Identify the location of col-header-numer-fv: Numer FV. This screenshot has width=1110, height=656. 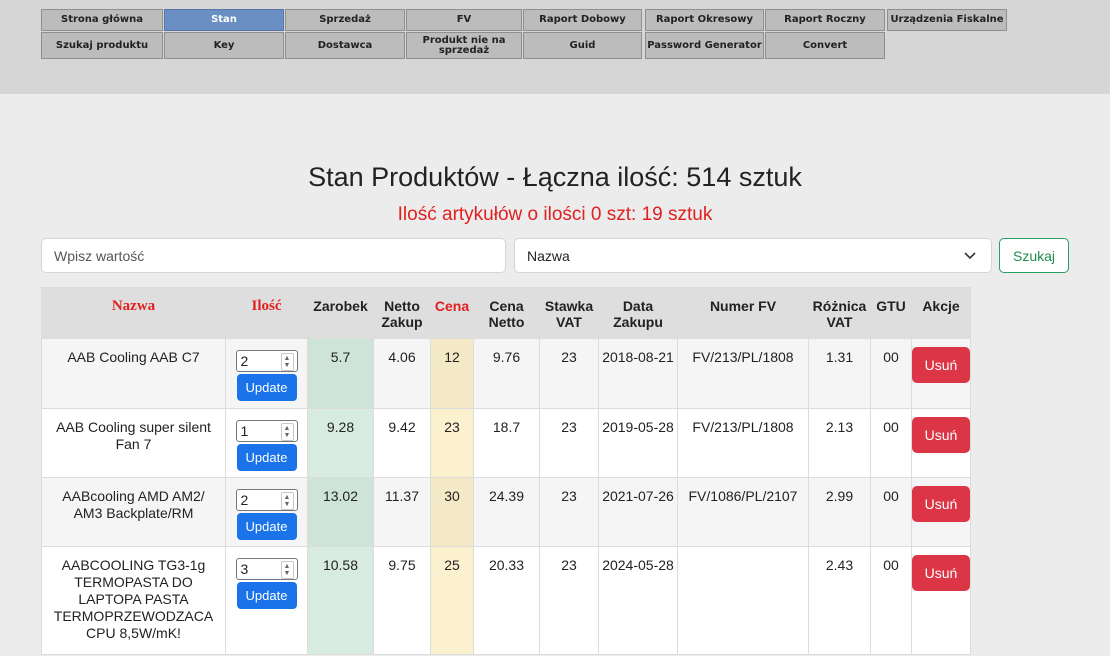
(743, 313).